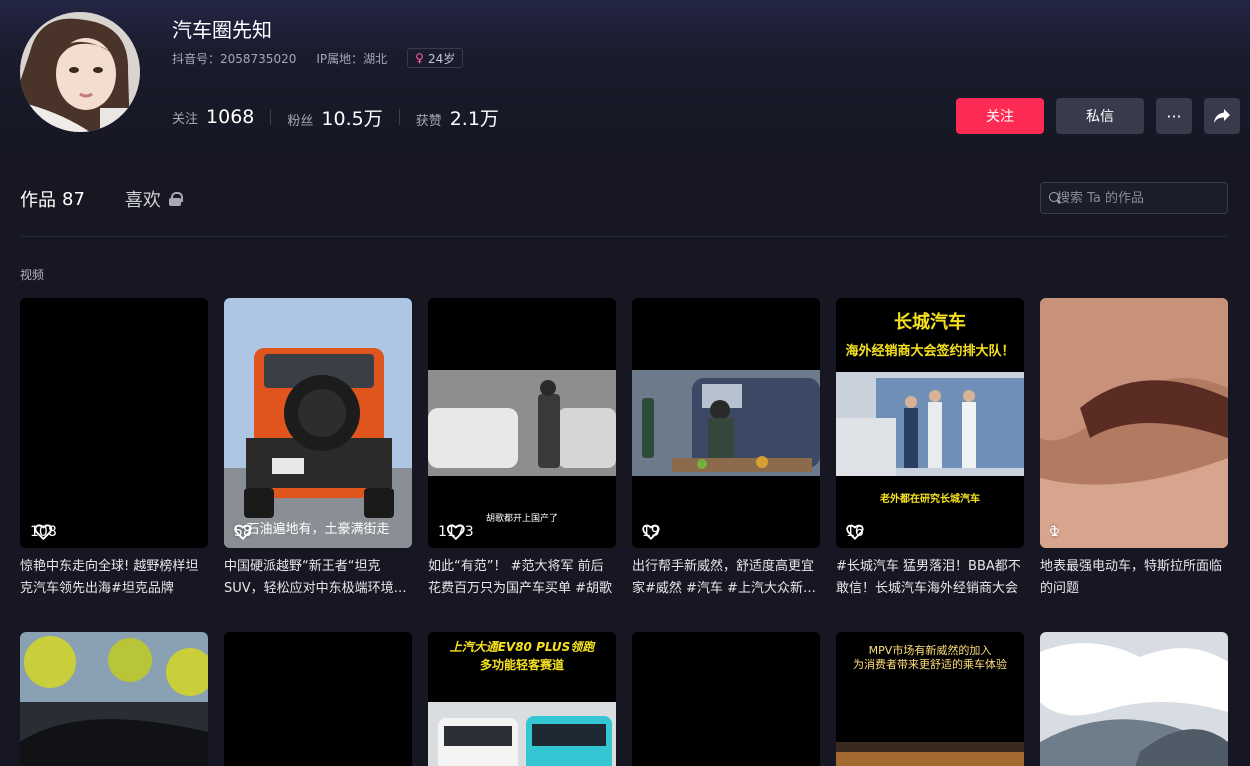 This screenshot has height=766, width=1250. I want to click on video-thumbnail: MPV市场有新威然的加入 为消费者带来更舒适的乘车体验, so click(930, 699).